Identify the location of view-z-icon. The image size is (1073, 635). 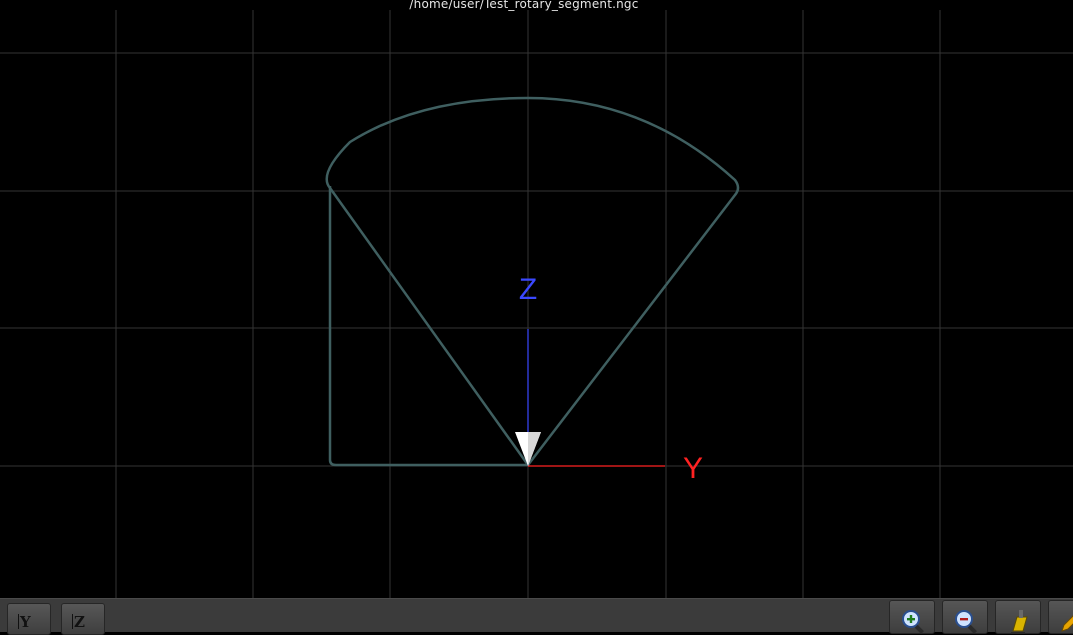
(72, 621).